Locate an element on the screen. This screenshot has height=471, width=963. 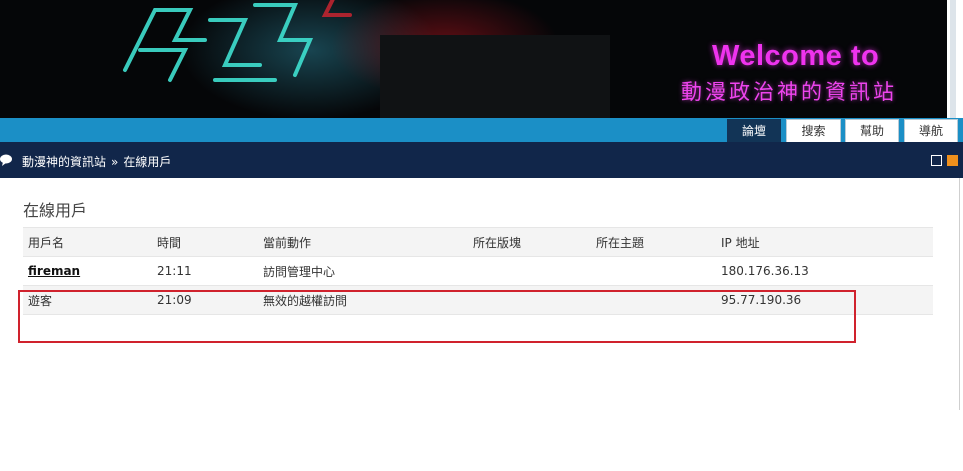
page-edge-line is located at coordinates (959, 294).